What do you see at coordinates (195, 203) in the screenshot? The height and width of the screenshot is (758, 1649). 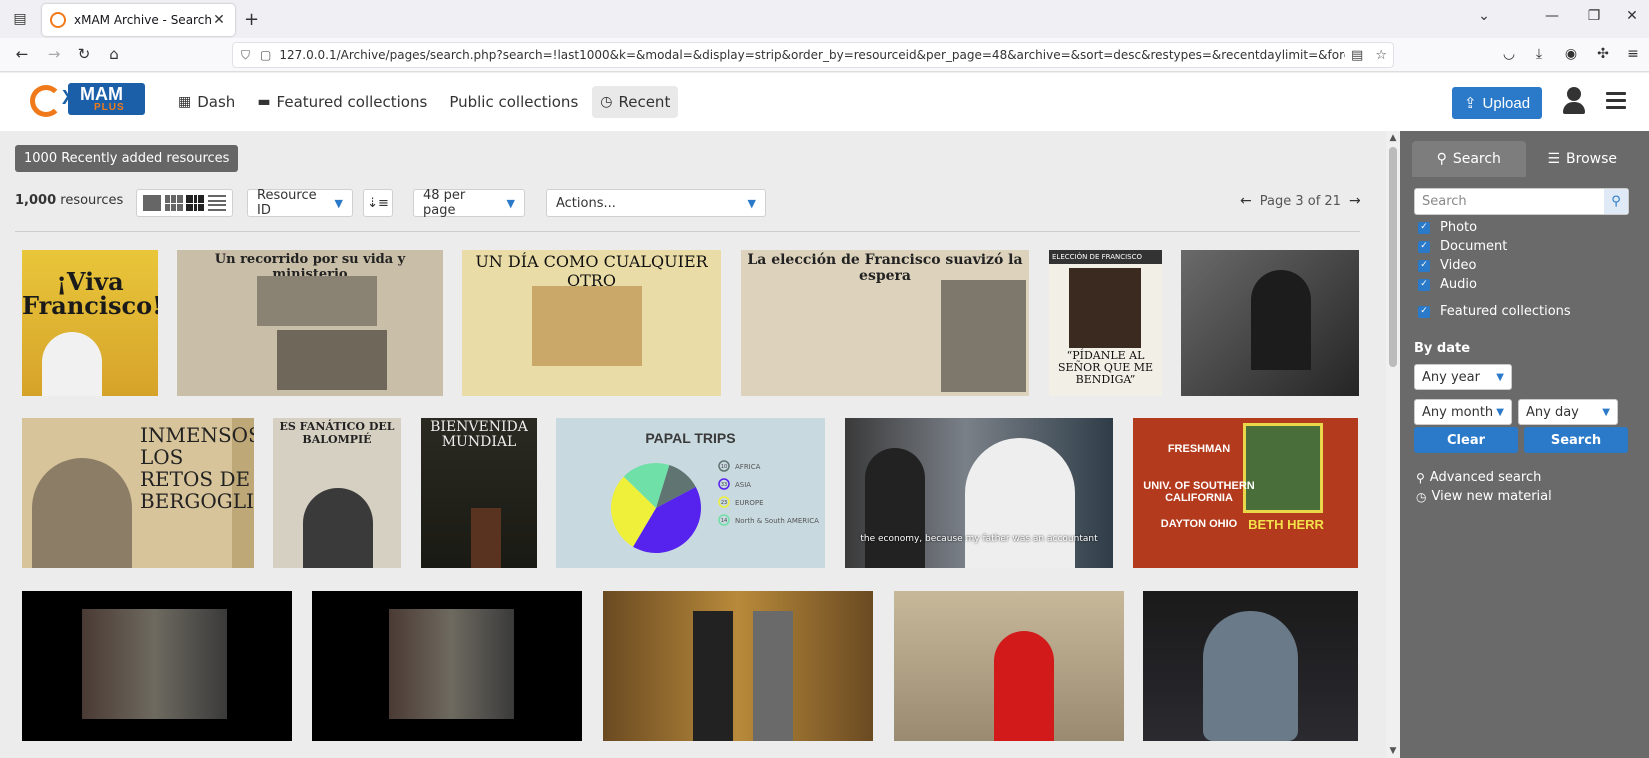 I see `strip-view-icon` at bounding box center [195, 203].